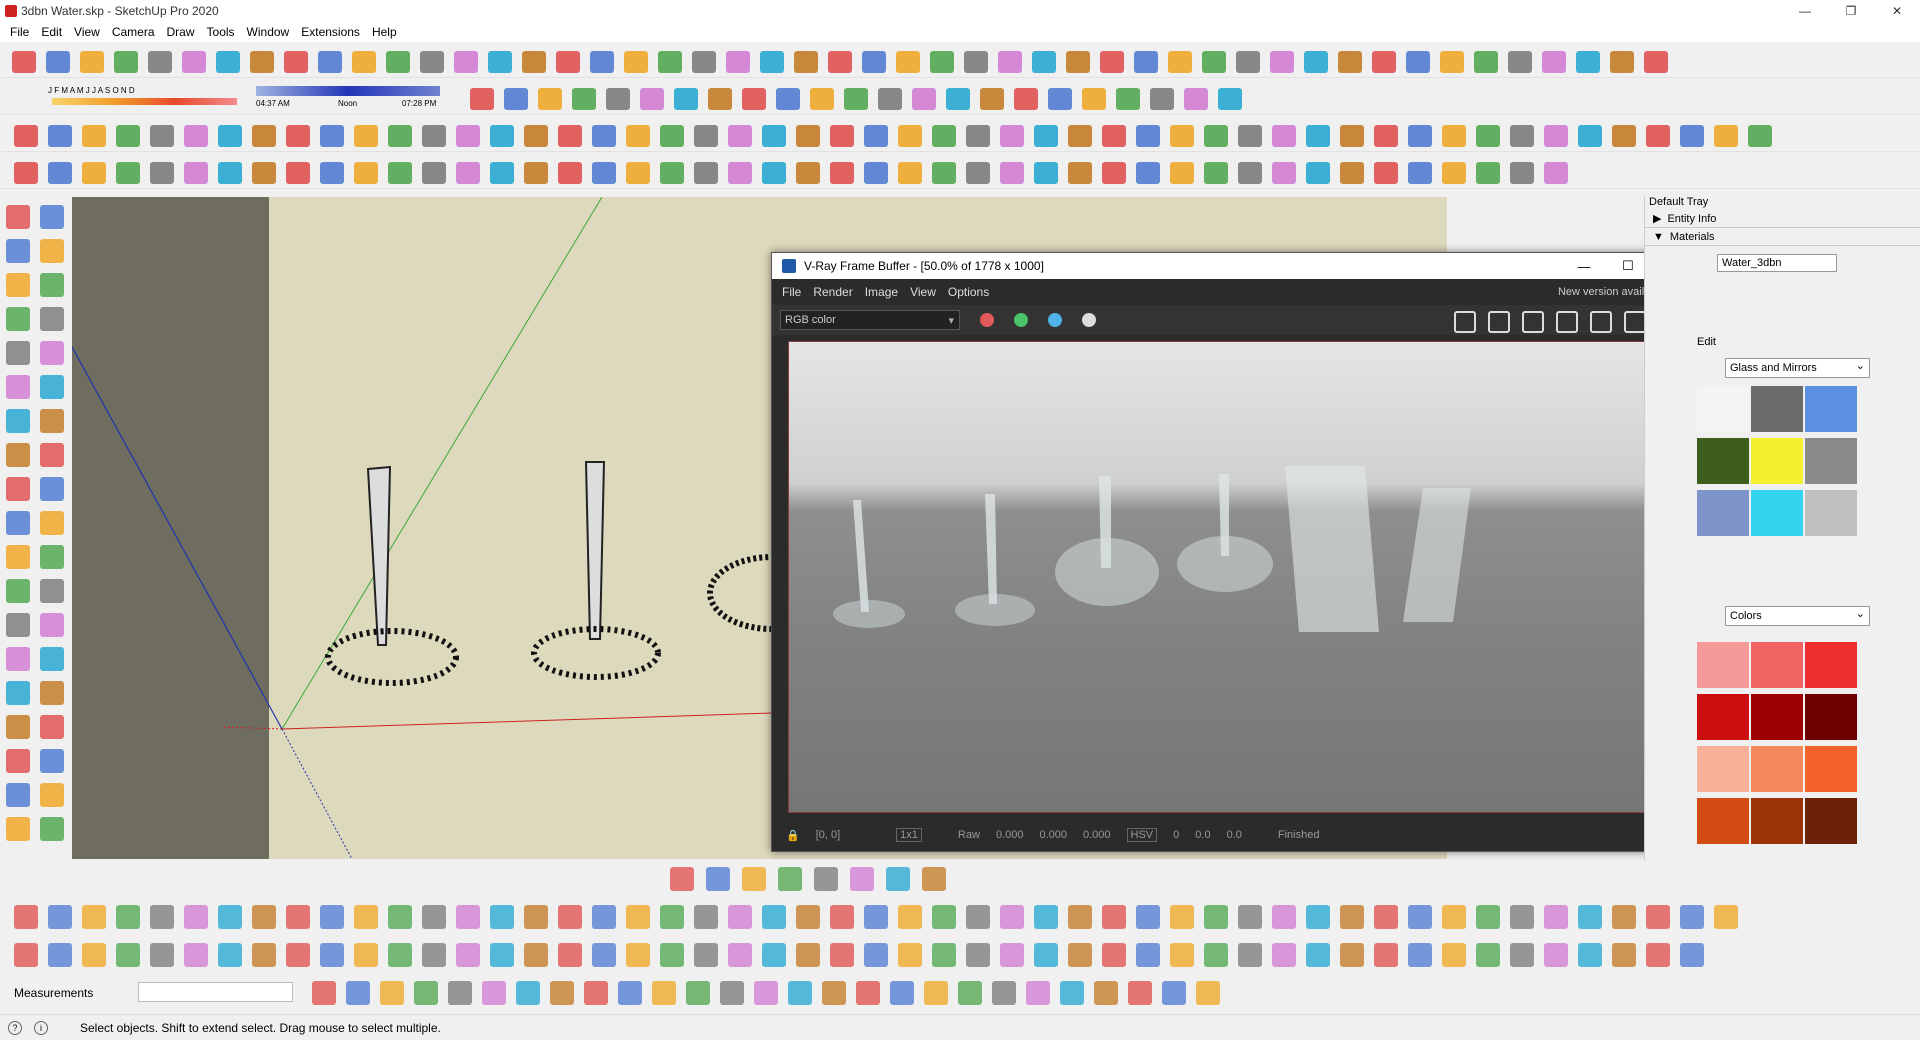  I want to click on measurements-input, so click(215, 992).